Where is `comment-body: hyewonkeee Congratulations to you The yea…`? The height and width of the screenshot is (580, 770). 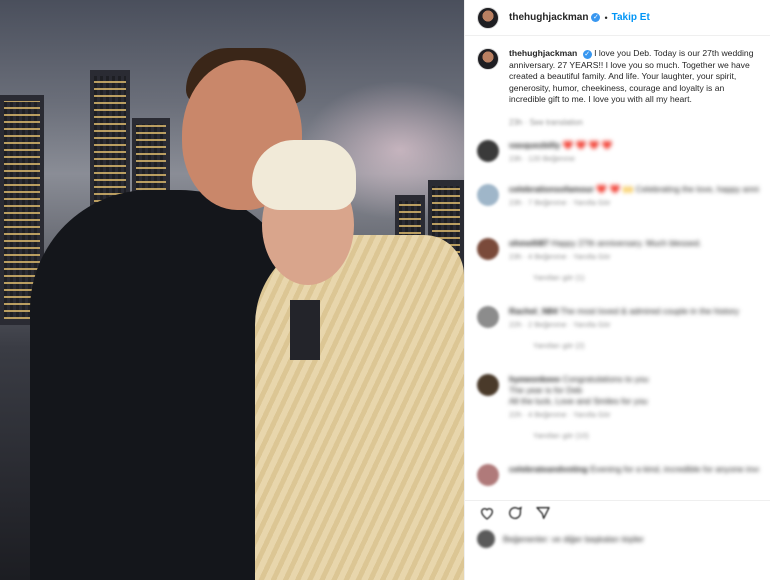 comment-body: hyewonkeee Congratulations to you The yea… is located at coordinates (634, 407).